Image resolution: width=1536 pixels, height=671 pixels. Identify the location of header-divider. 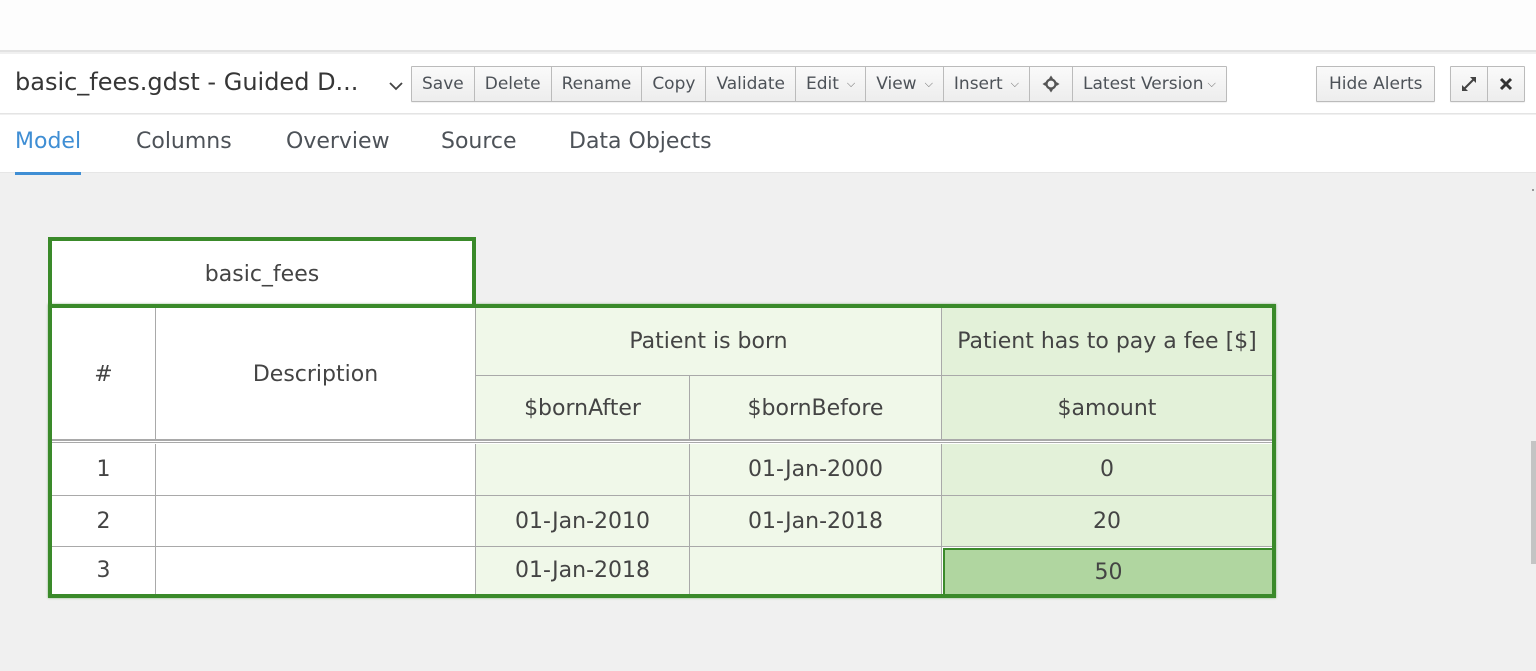
(662, 441).